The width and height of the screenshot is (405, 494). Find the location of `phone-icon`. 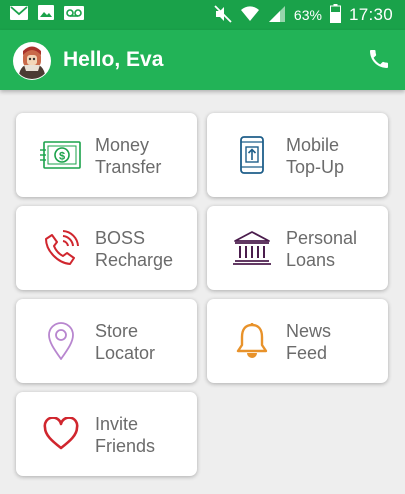

phone-icon is located at coordinates (379, 59).